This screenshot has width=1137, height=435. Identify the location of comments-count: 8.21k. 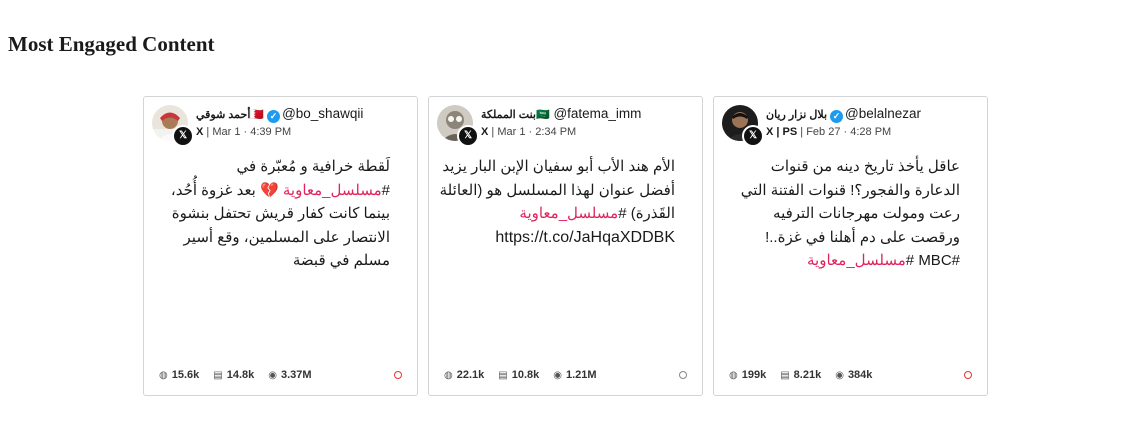
(807, 375).